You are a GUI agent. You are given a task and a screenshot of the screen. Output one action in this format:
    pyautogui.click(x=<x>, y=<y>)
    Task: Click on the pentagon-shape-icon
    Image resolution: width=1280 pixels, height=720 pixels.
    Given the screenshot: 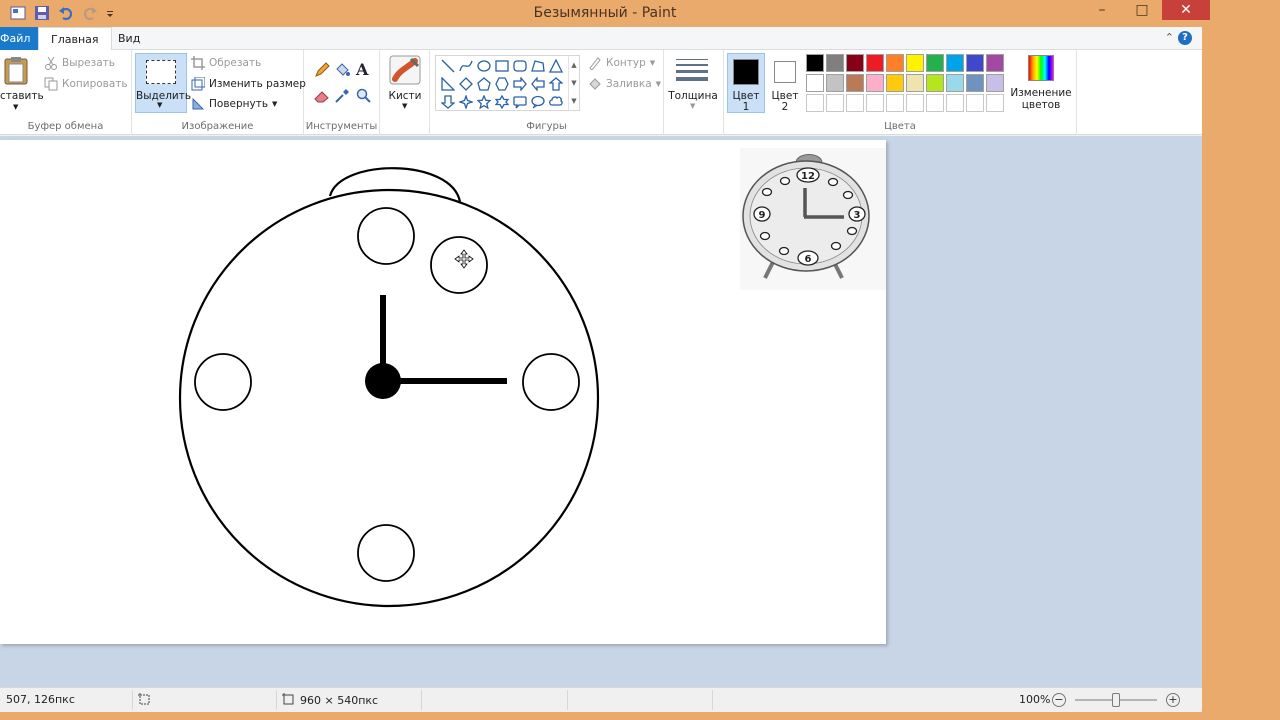 What is the action you would take?
    pyautogui.click(x=484, y=84)
    